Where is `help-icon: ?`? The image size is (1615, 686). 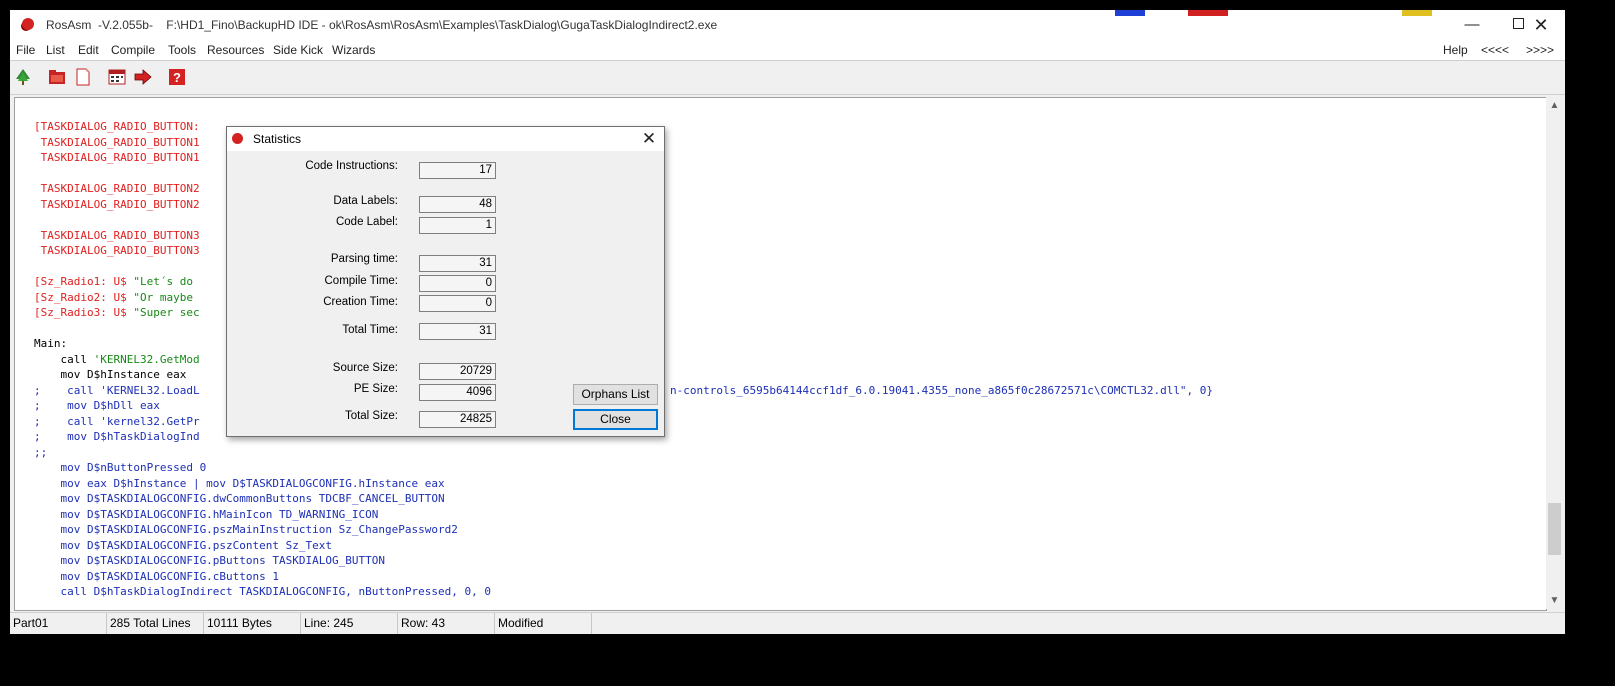 help-icon: ? is located at coordinates (177, 77).